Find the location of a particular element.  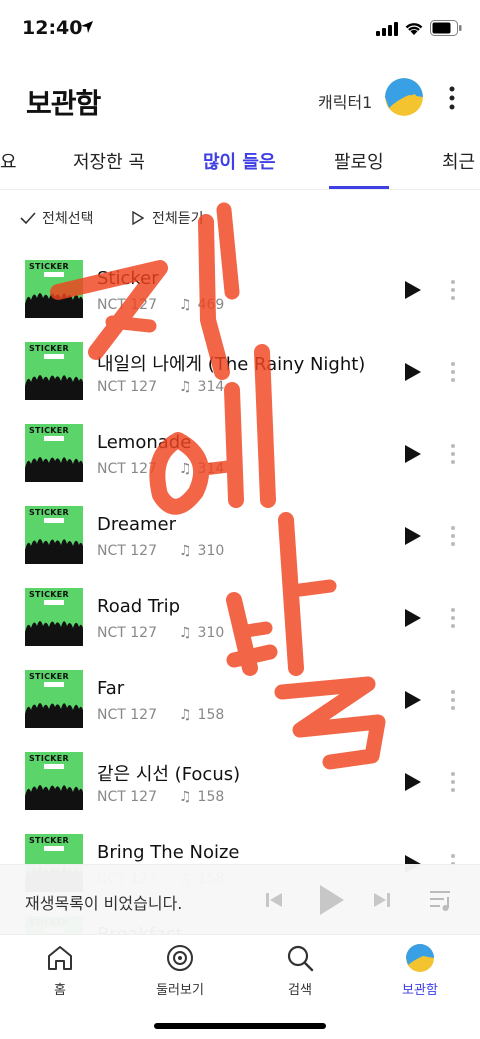

location-arrow-icon is located at coordinates (87, 27).